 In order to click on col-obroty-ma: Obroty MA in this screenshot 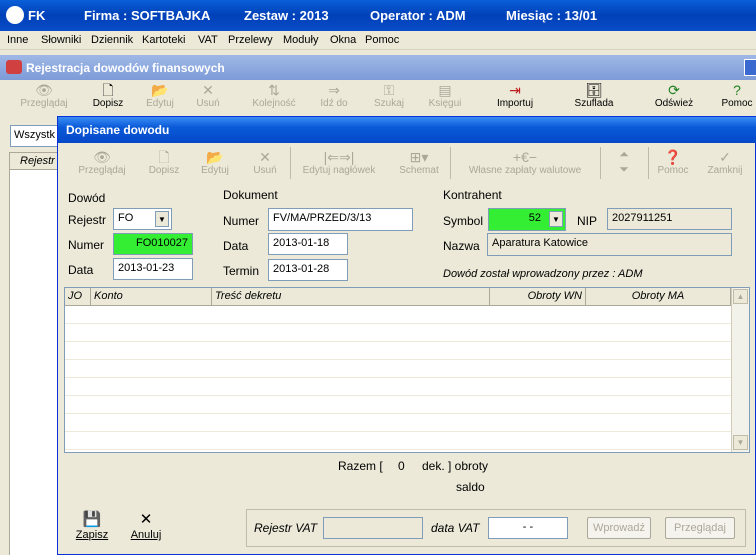, I will do `click(658, 297)`.